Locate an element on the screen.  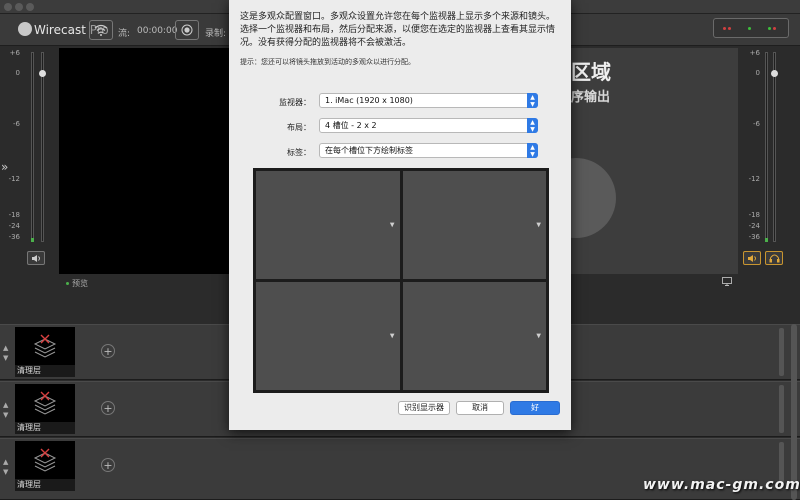
left-volume-fader-knob is located at coordinates (42, 73).